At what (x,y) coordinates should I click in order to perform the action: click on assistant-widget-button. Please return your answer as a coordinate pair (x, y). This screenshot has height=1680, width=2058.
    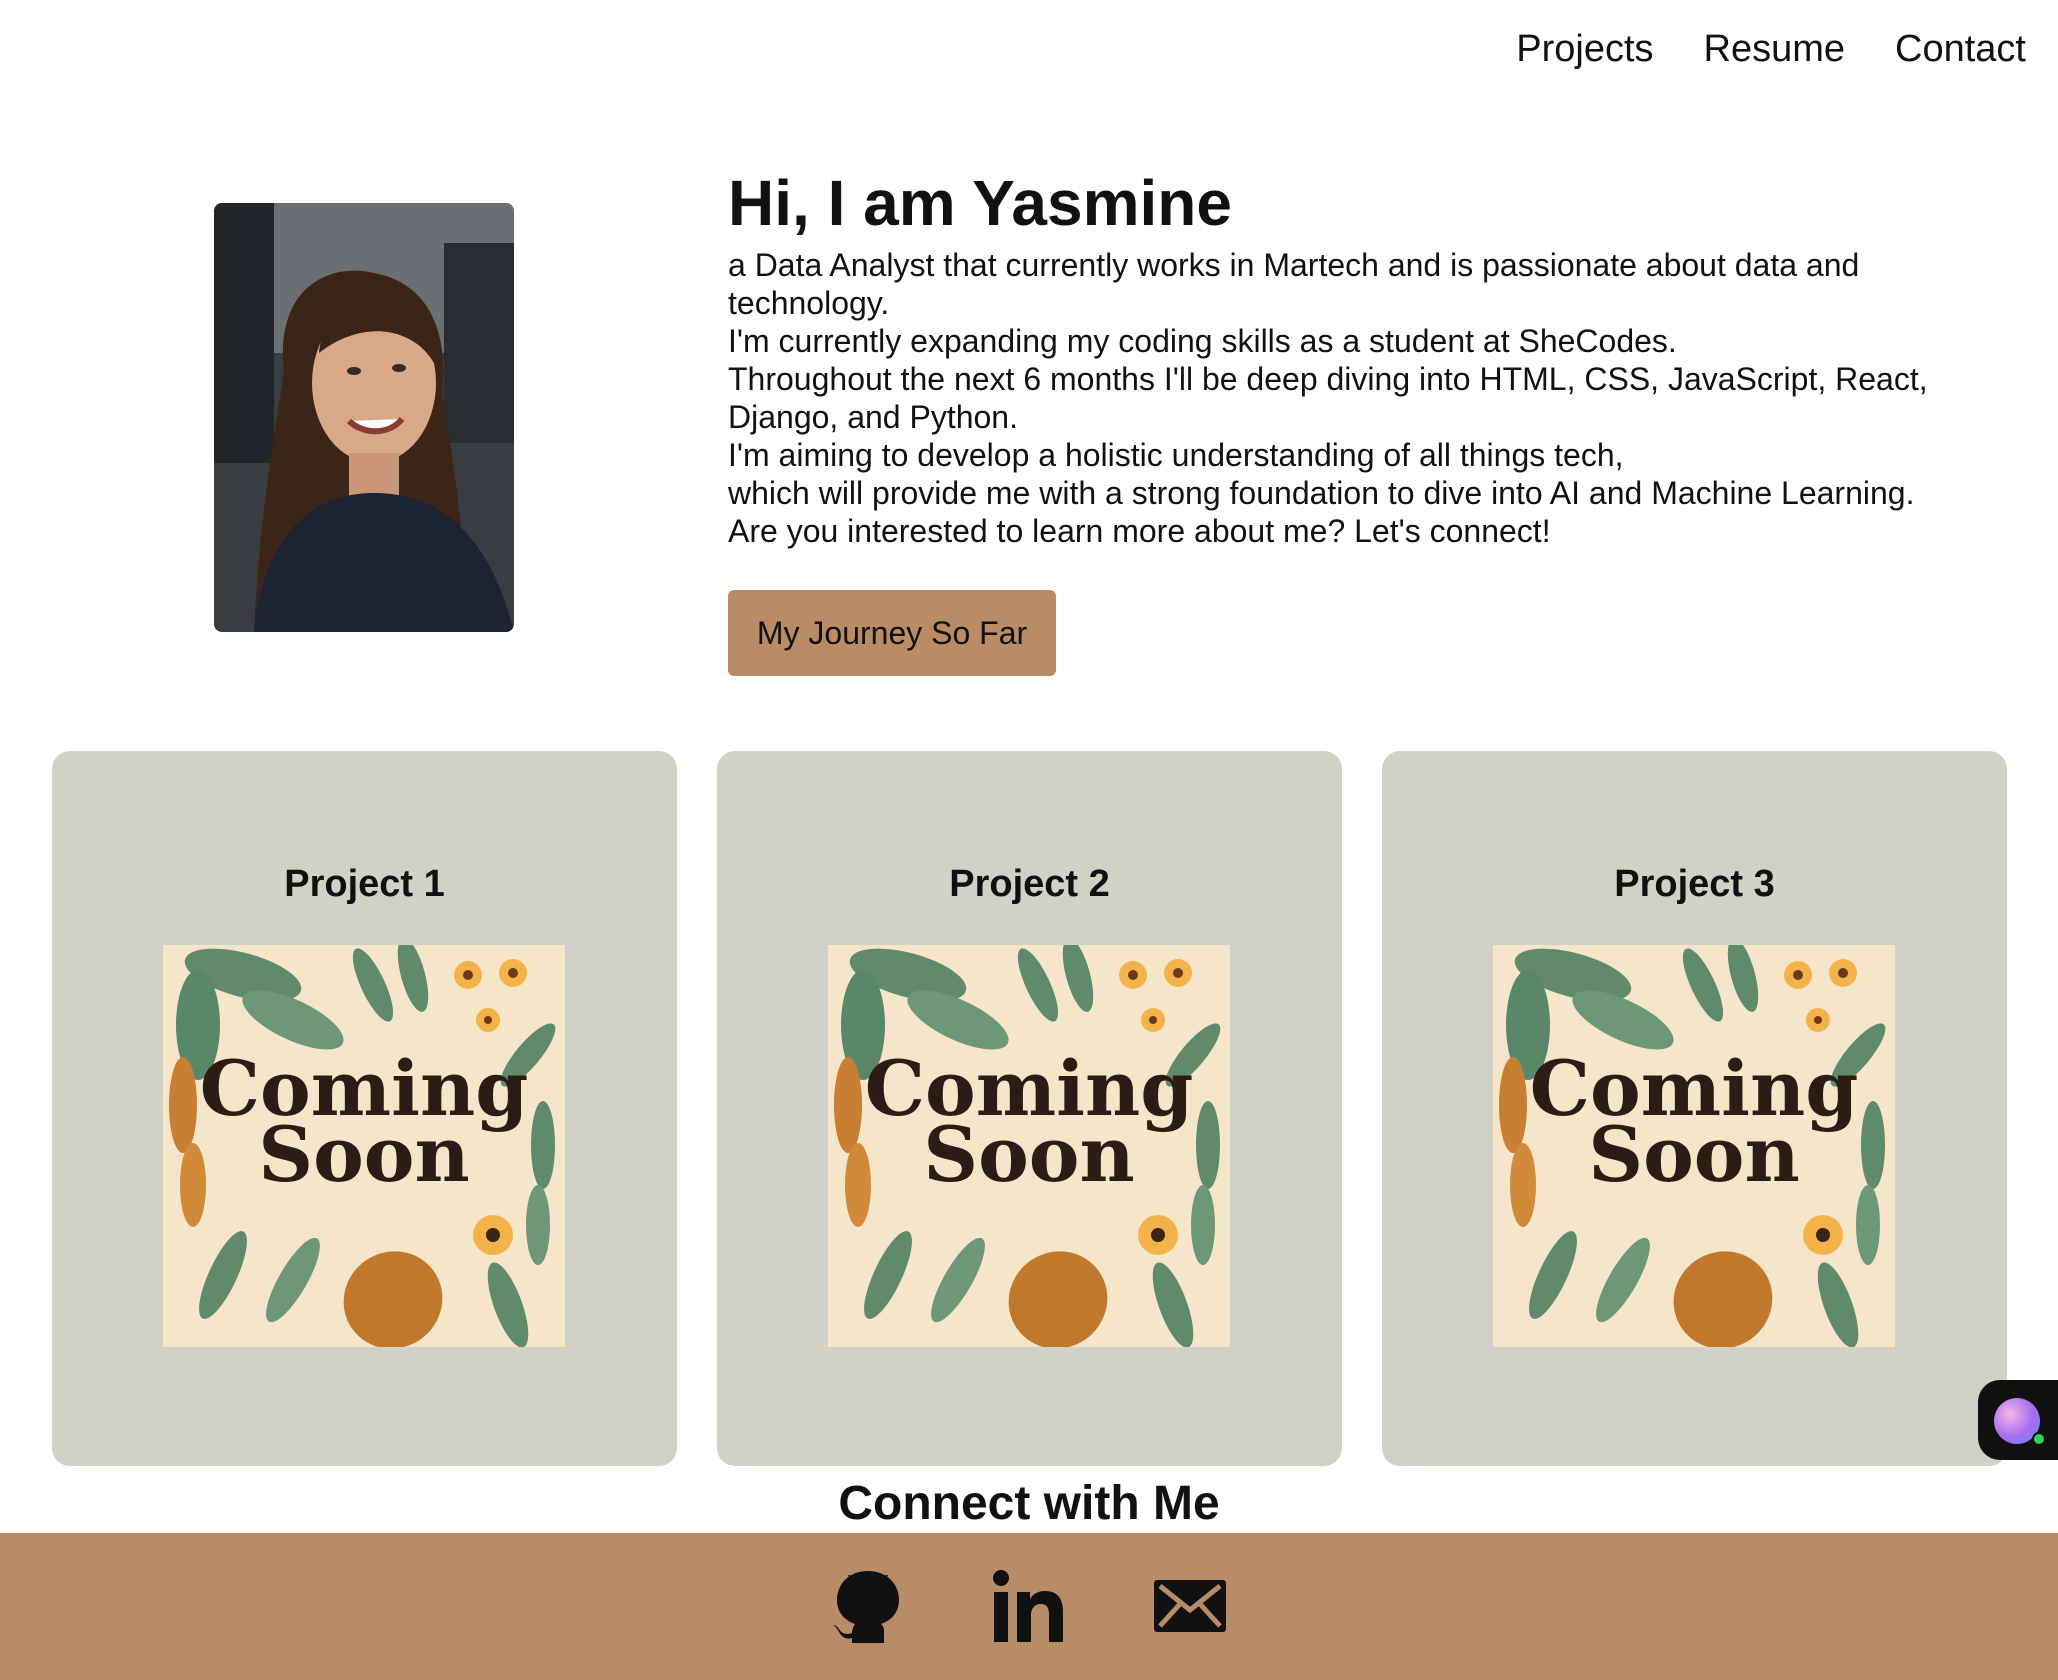
    Looking at the image, I should click on (2018, 1420).